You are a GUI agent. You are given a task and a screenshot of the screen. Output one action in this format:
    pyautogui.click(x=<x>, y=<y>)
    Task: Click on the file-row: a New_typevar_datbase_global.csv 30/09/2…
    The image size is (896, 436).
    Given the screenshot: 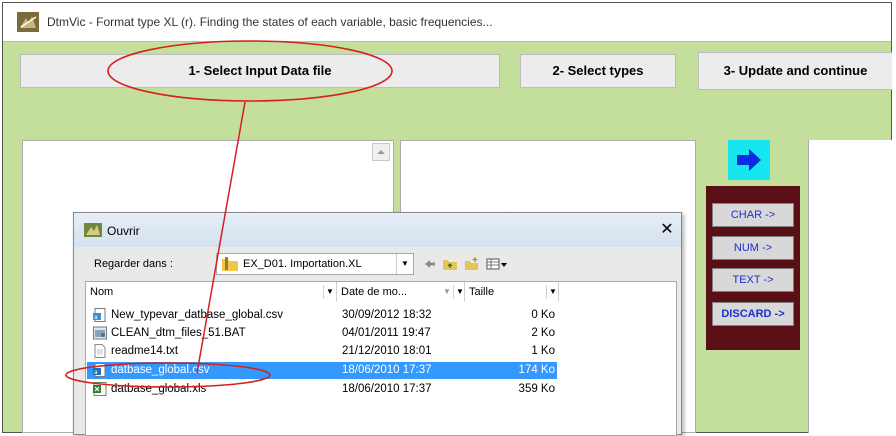 What is the action you would take?
    pyautogui.click(x=322, y=315)
    